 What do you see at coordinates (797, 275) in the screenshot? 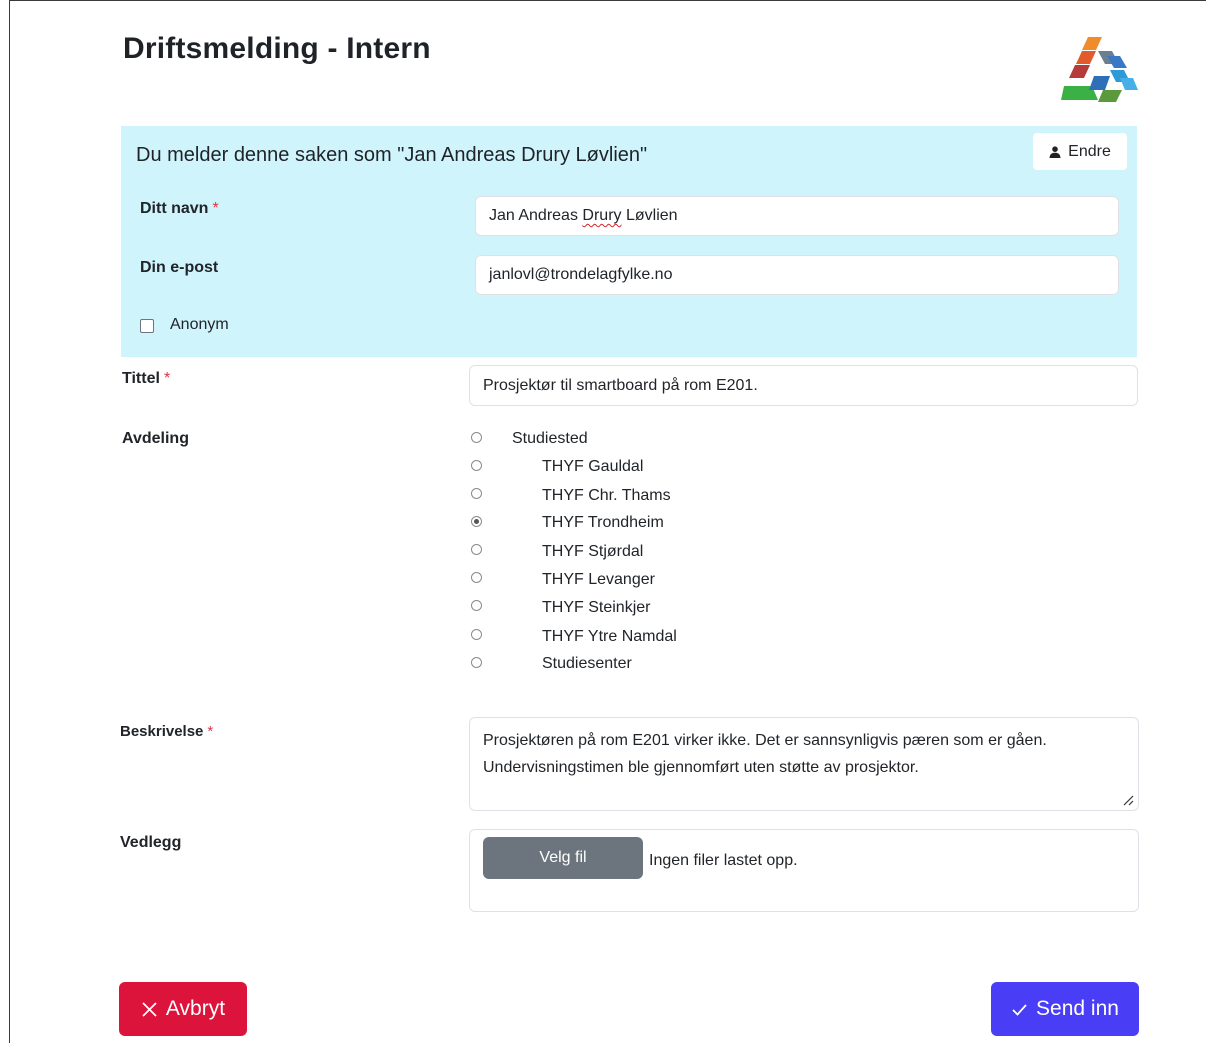
I see `email-field: janlovl@trondelagfylke.no` at bounding box center [797, 275].